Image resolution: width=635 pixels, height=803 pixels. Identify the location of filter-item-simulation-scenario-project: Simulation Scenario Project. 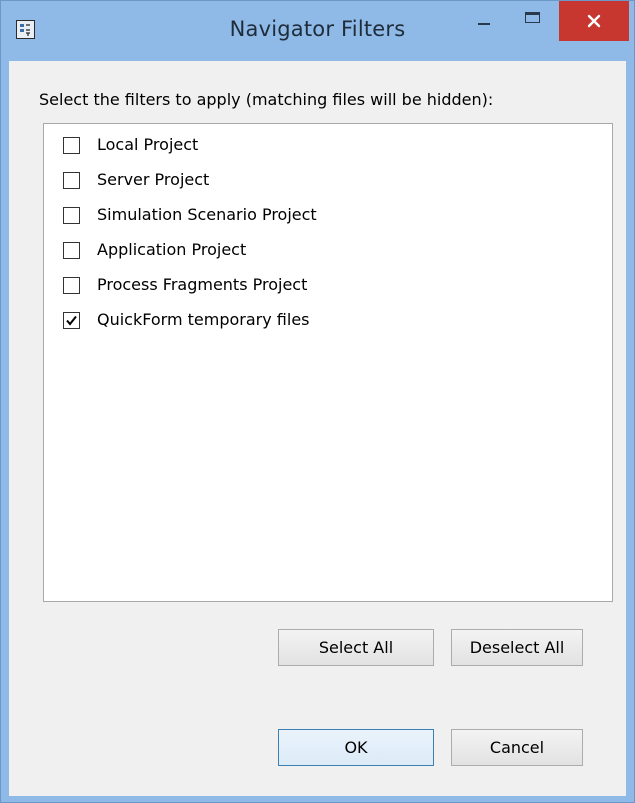
(324, 216).